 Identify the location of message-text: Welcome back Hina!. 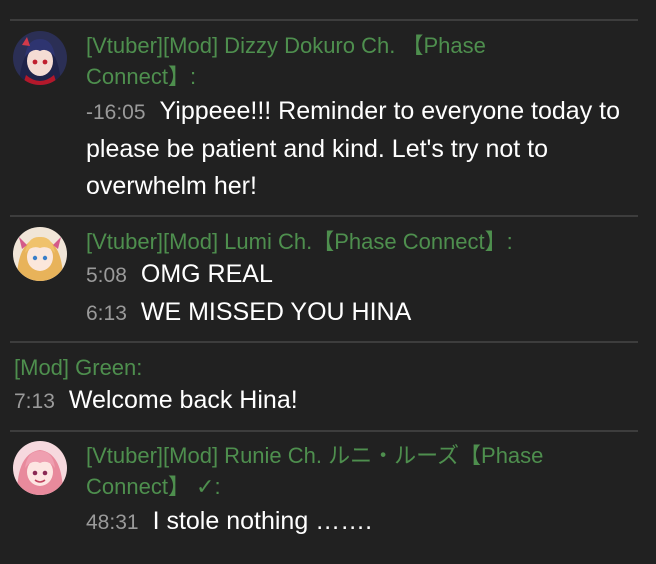
(183, 400).